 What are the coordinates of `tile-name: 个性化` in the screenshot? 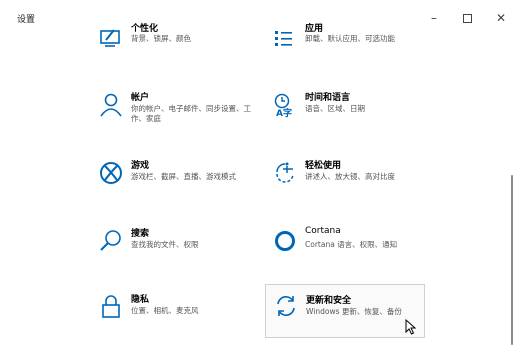 It's located at (145, 29).